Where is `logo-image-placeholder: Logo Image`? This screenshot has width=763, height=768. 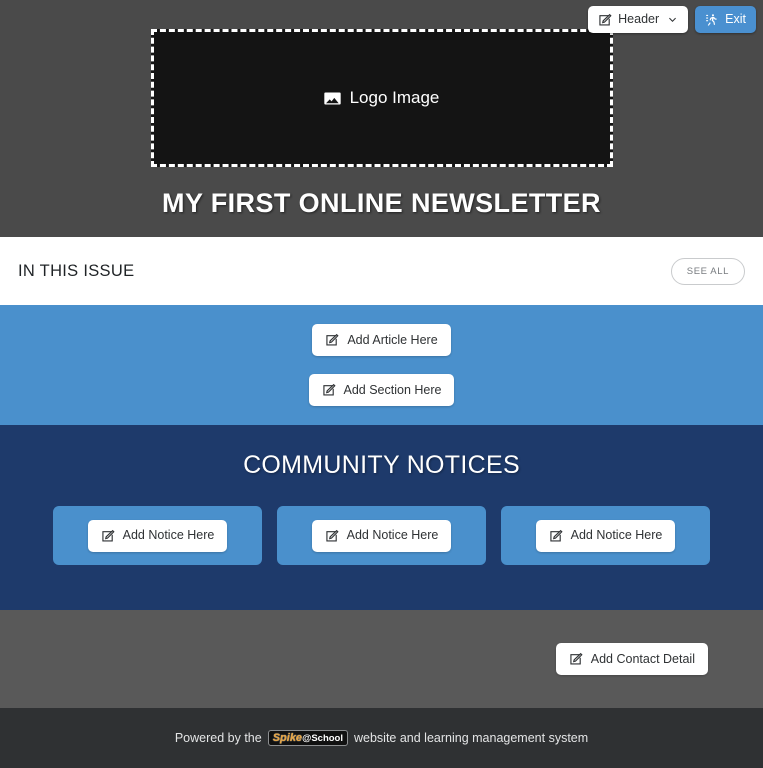 logo-image-placeholder: Logo Image is located at coordinates (381, 98).